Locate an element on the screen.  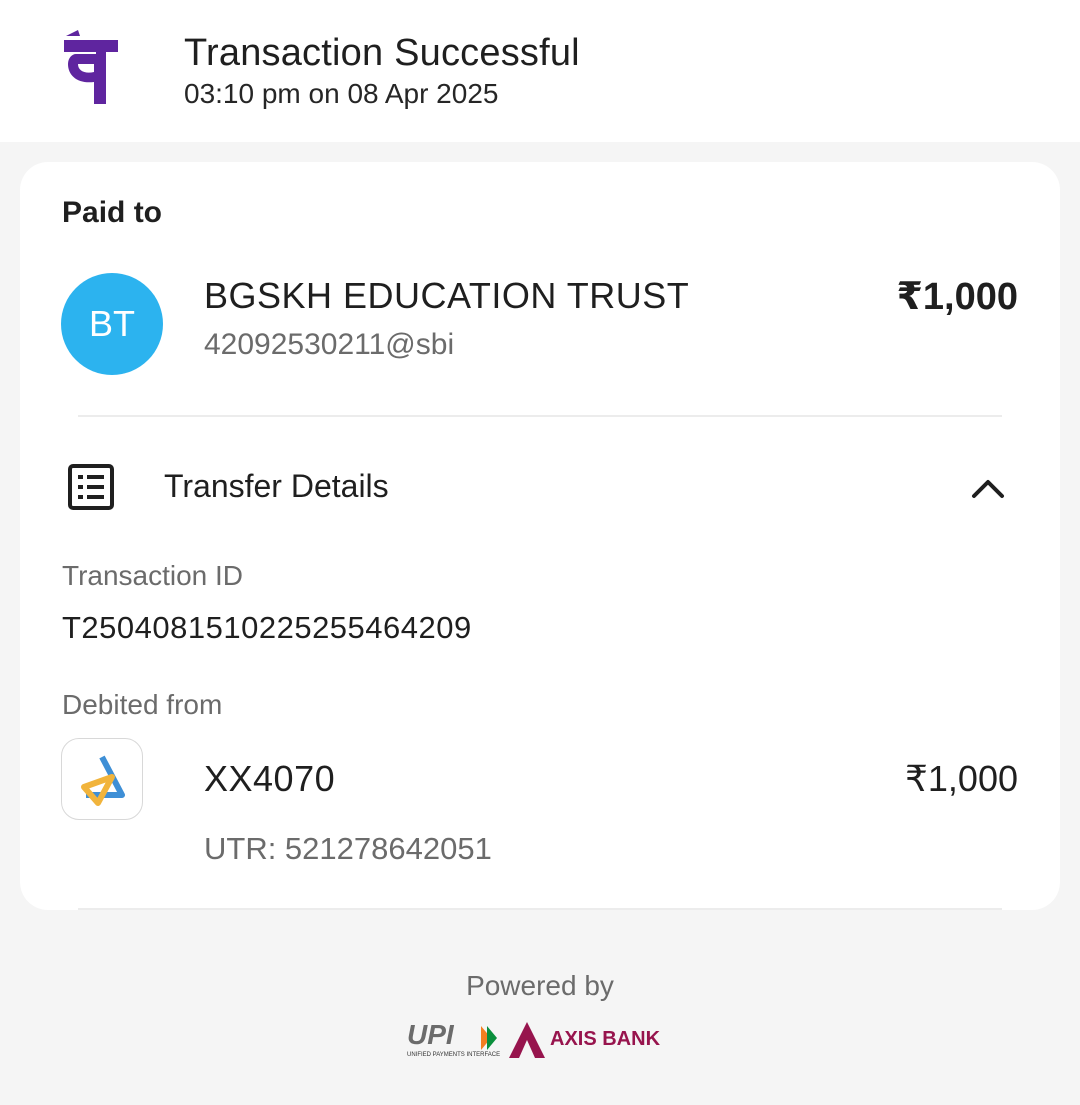
debited-from-label: Debited from is located at coordinates (142, 704).